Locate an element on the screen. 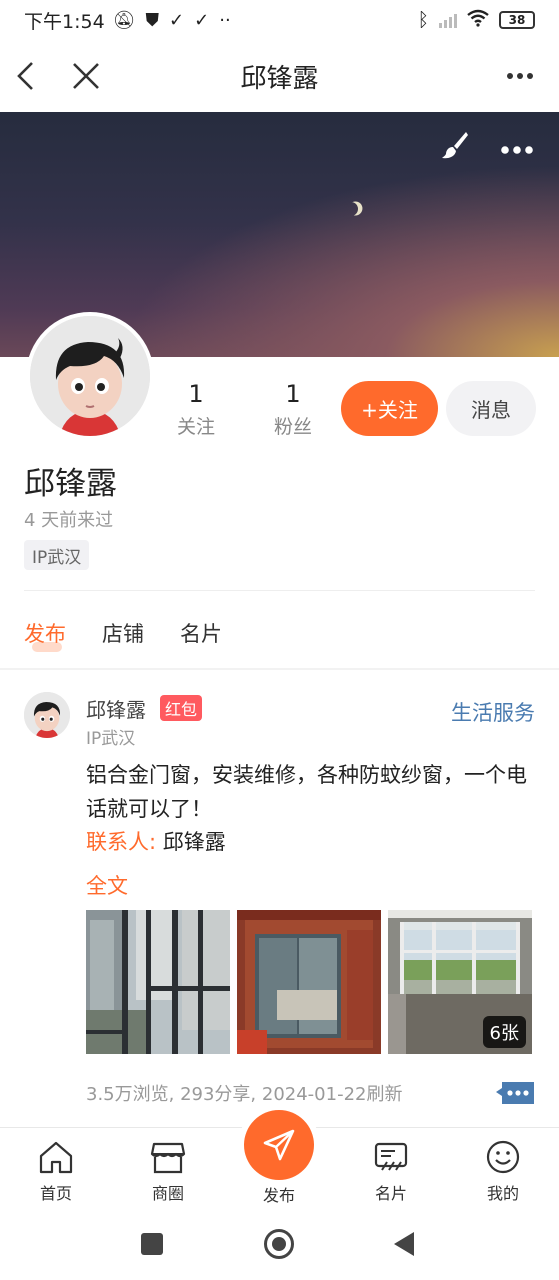 The image size is (559, 1280). recents-icon is located at coordinates (152, 1244).